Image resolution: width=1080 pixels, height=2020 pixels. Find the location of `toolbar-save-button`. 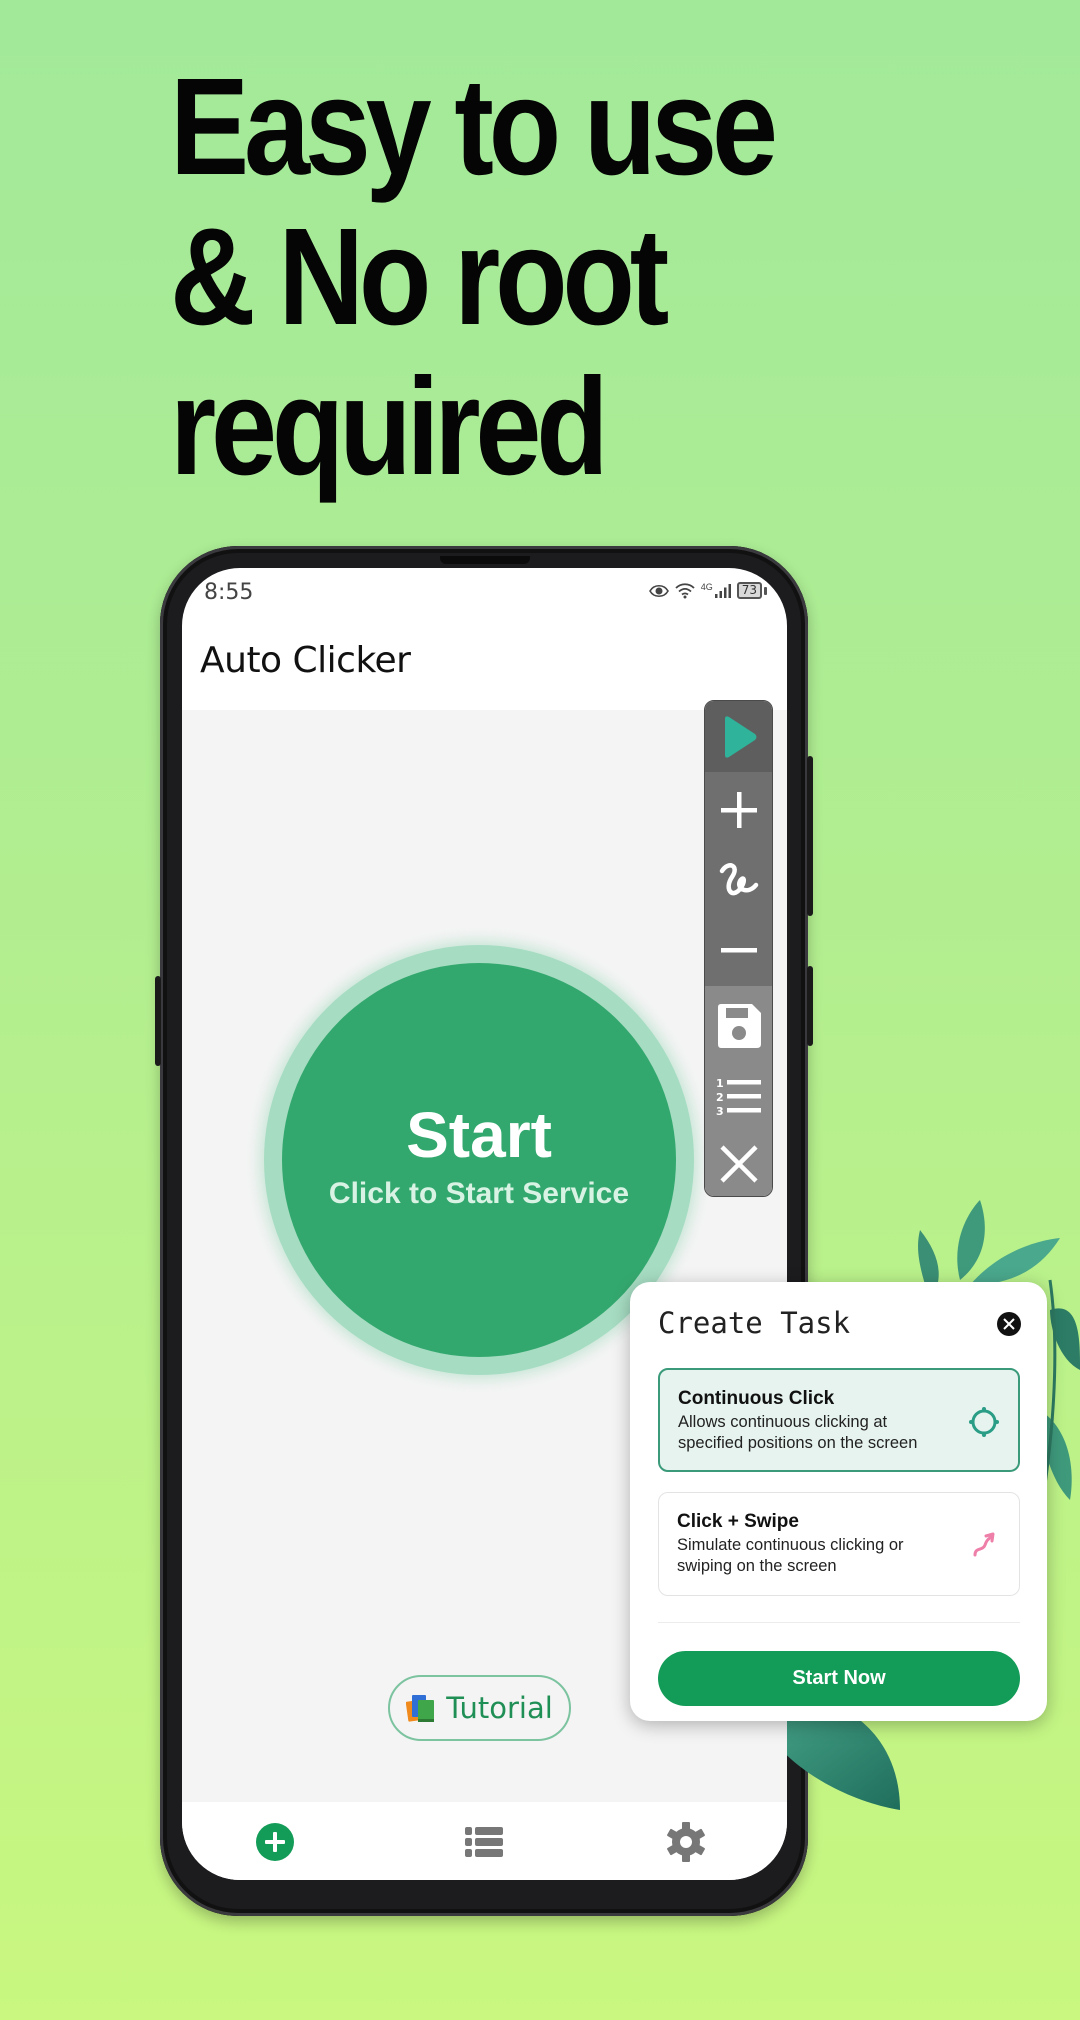

toolbar-save-button is located at coordinates (738, 1026).